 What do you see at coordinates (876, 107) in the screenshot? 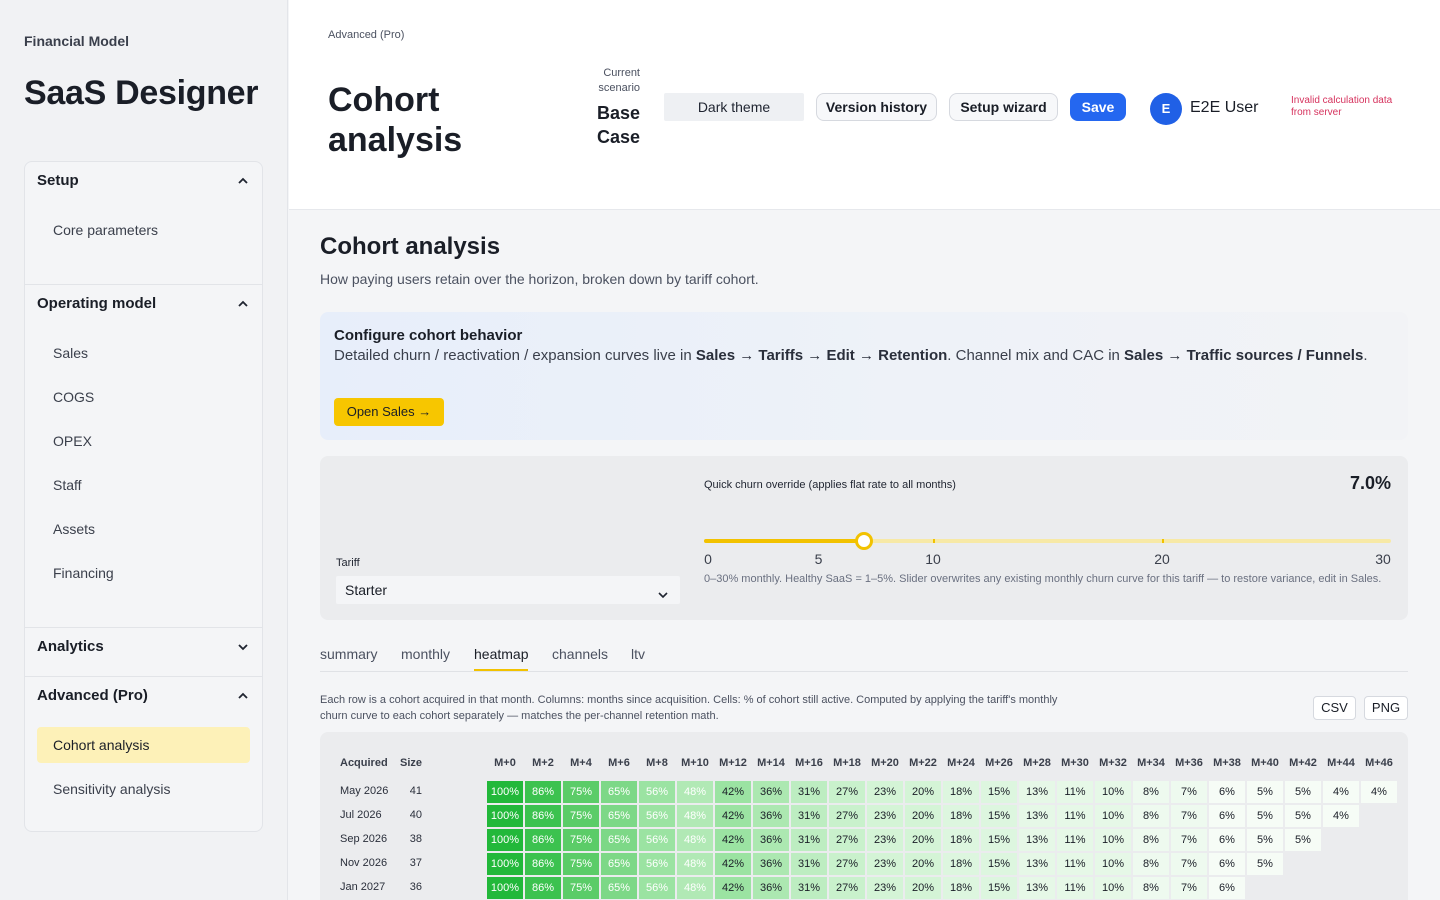
I see `version-history-button: Version history` at bounding box center [876, 107].